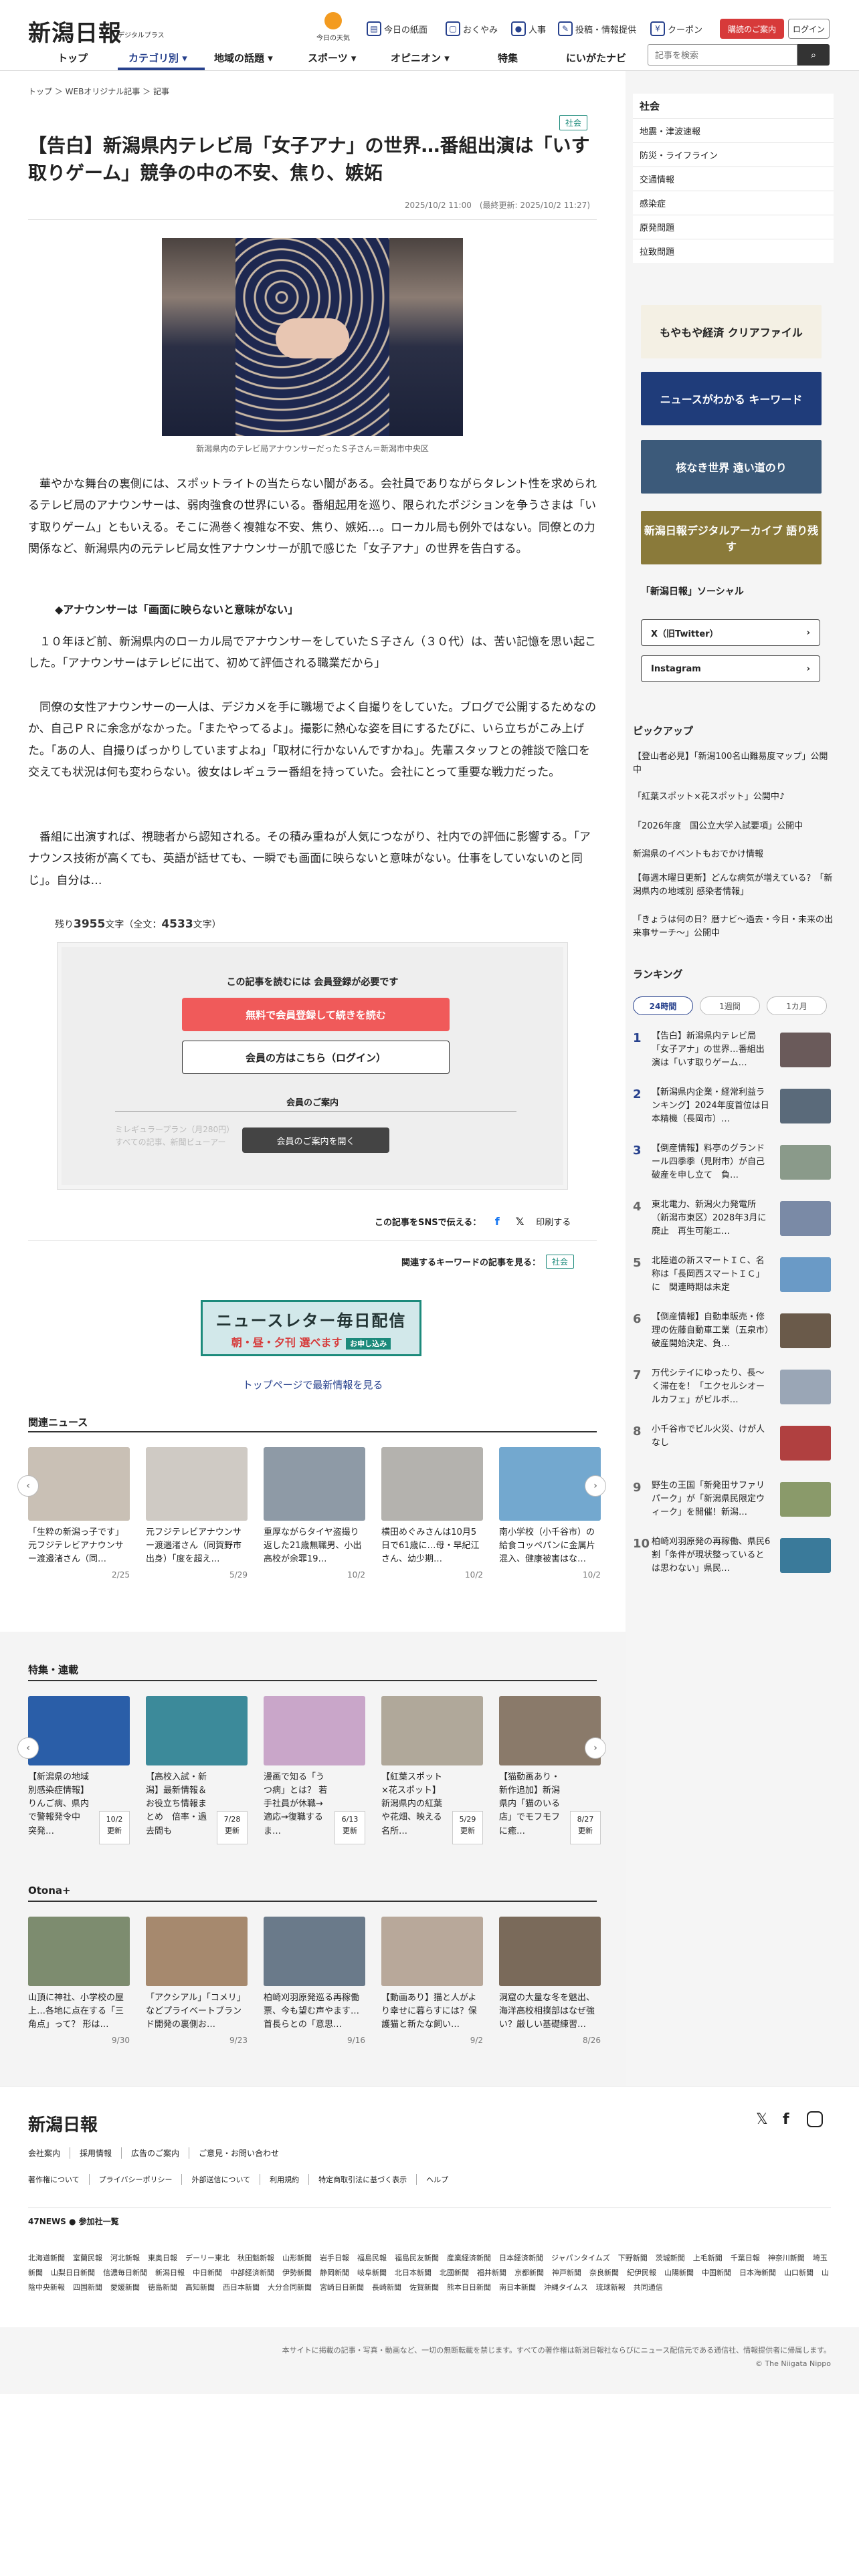 This screenshot has width=859, height=2576. What do you see at coordinates (252, 2272) in the screenshot?
I see `news47-member-link: 中部経済新聞` at bounding box center [252, 2272].